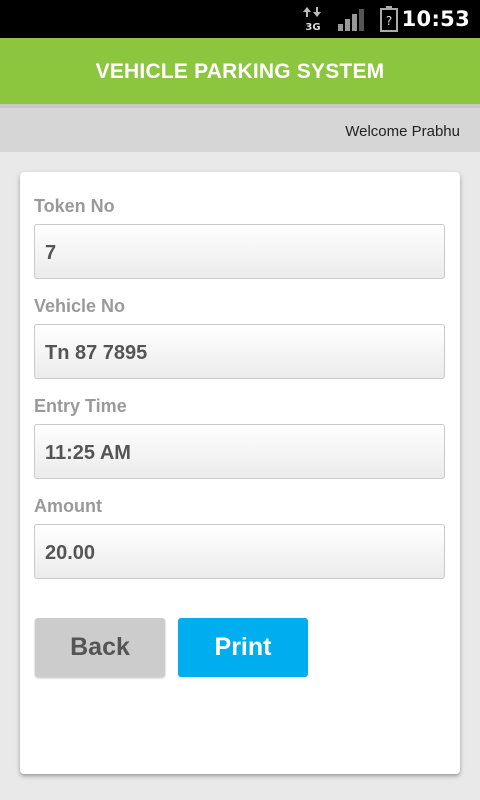  What do you see at coordinates (80, 406) in the screenshot?
I see `entry-time-label: Entry Time` at bounding box center [80, 406].